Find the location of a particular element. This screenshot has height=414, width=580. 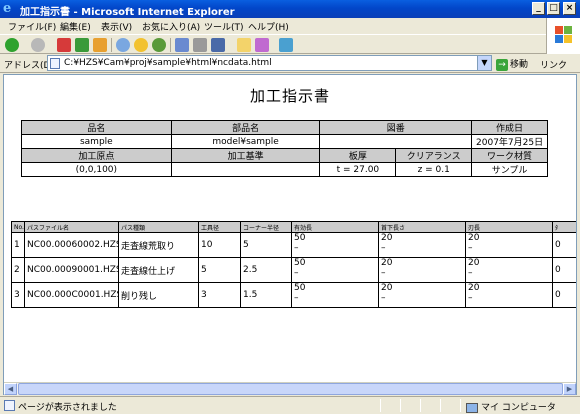

col-no: No. is located at coordinates (18, 227).